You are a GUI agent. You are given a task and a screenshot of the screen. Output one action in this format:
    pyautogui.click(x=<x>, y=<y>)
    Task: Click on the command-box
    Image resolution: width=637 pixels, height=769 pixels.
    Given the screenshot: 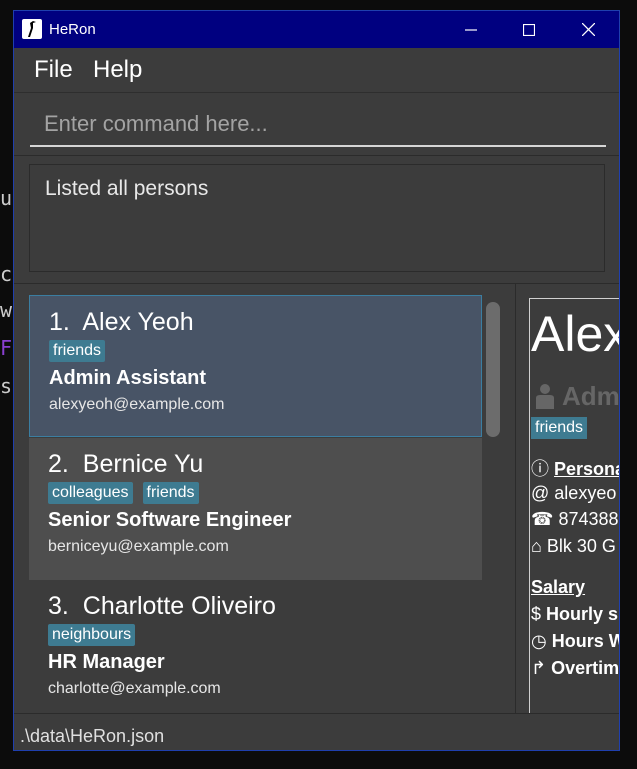 What is the action you would take?
    pyautogui.click(x=316, y=124)
    